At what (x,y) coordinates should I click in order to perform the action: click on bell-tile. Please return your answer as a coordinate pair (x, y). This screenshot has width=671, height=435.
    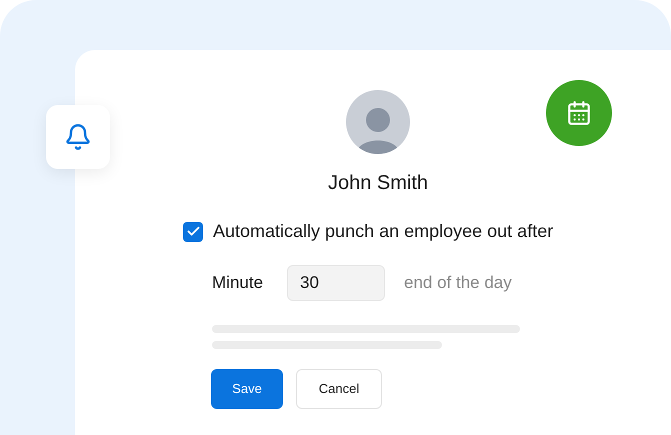
    Looking at the image, I should click on (78, 137).